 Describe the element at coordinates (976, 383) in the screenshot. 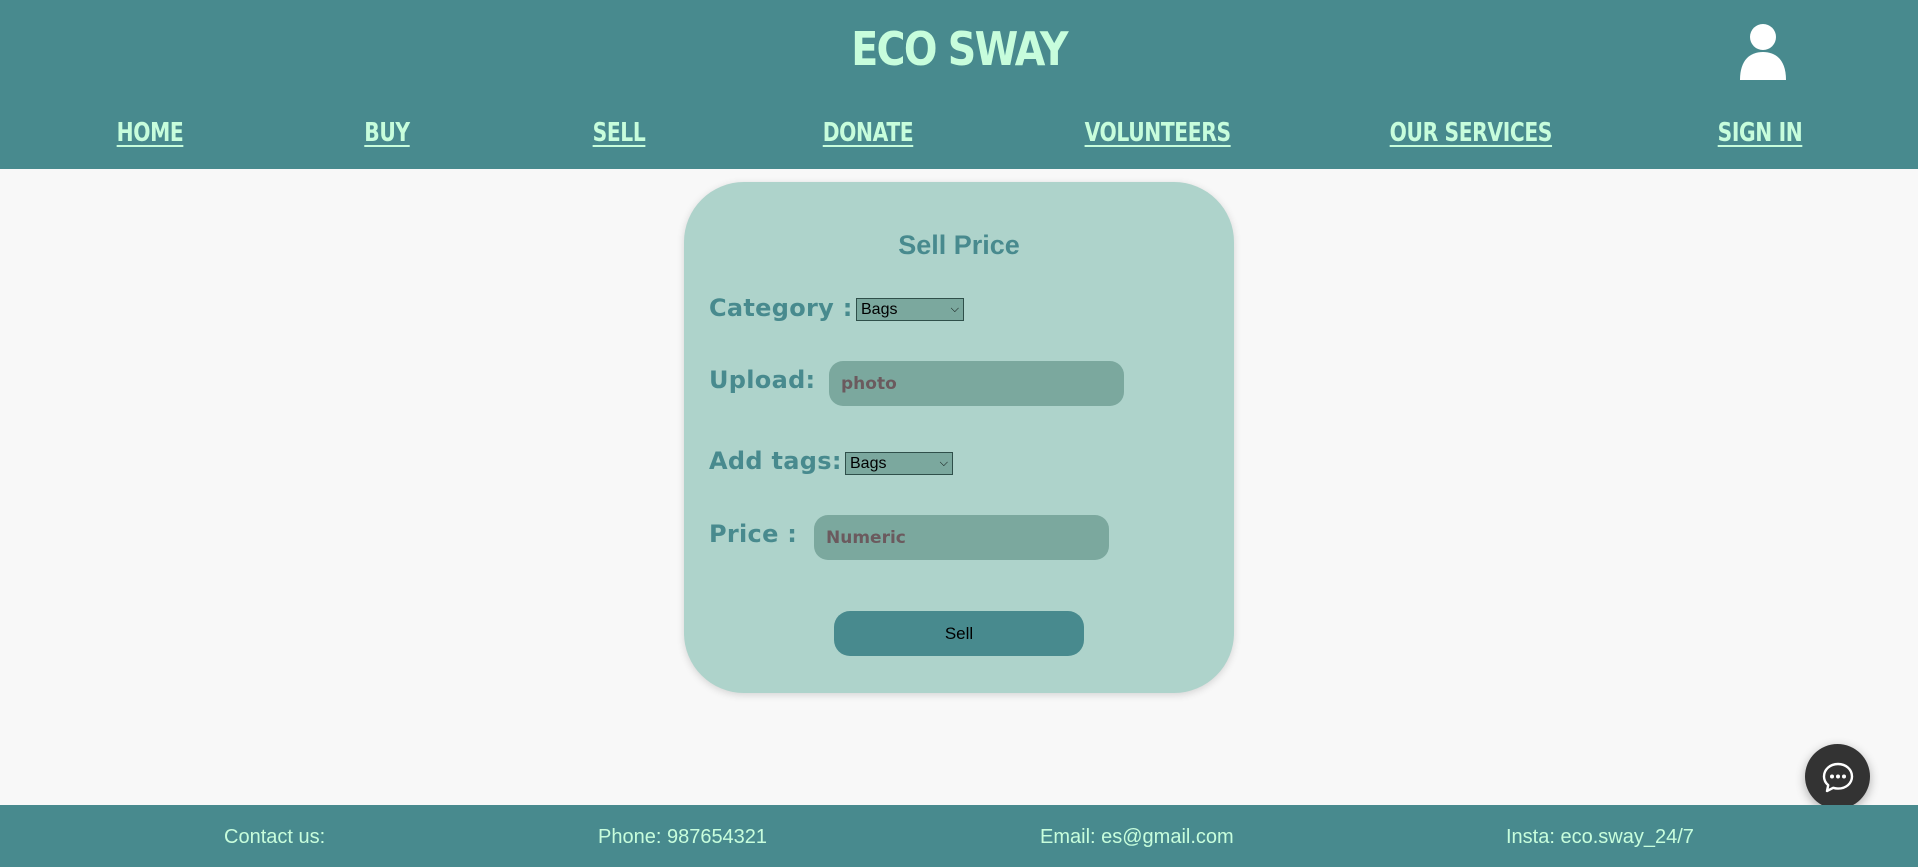

I see `upload-field` at that location.